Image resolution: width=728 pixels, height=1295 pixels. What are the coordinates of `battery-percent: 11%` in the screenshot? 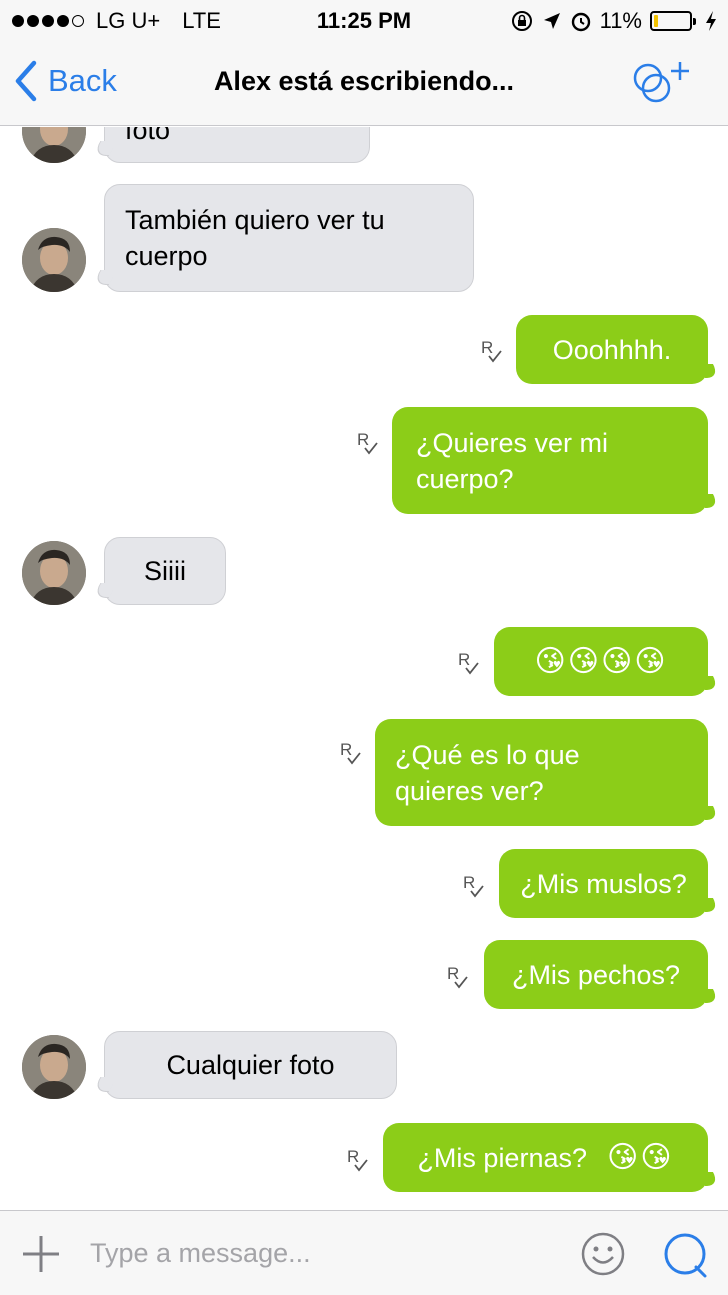 It's located at (620, 20).